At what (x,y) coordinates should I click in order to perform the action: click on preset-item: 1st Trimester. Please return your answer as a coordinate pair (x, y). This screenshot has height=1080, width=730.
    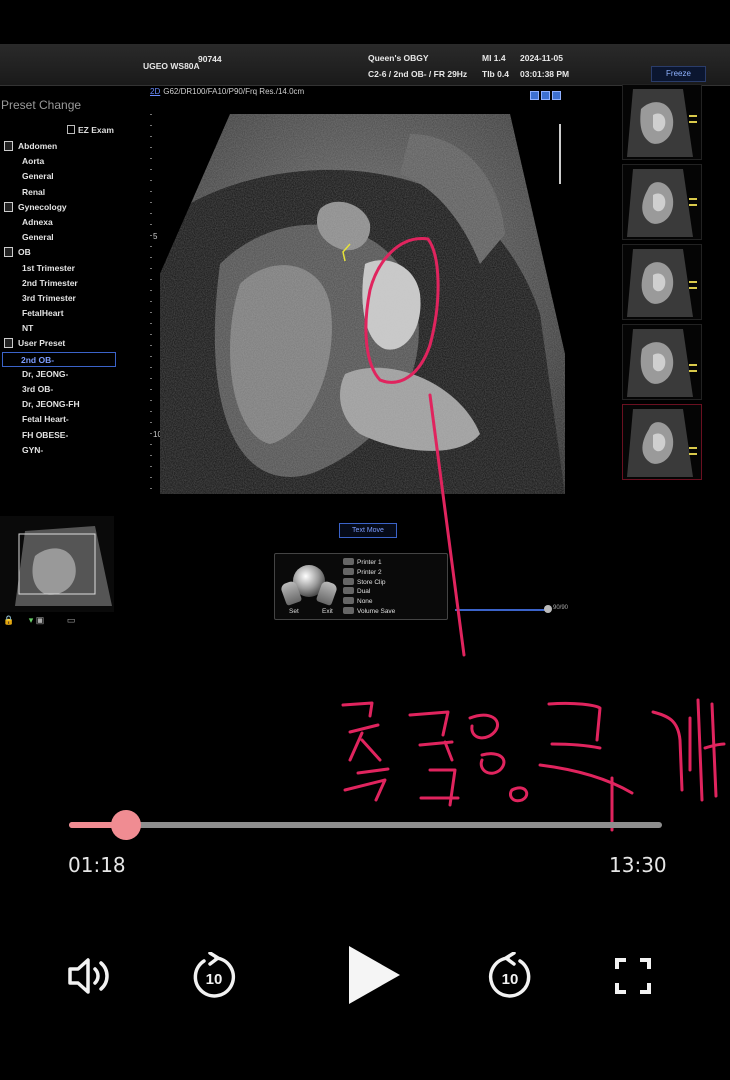
    Looking at the image, I should click on (60, 268).